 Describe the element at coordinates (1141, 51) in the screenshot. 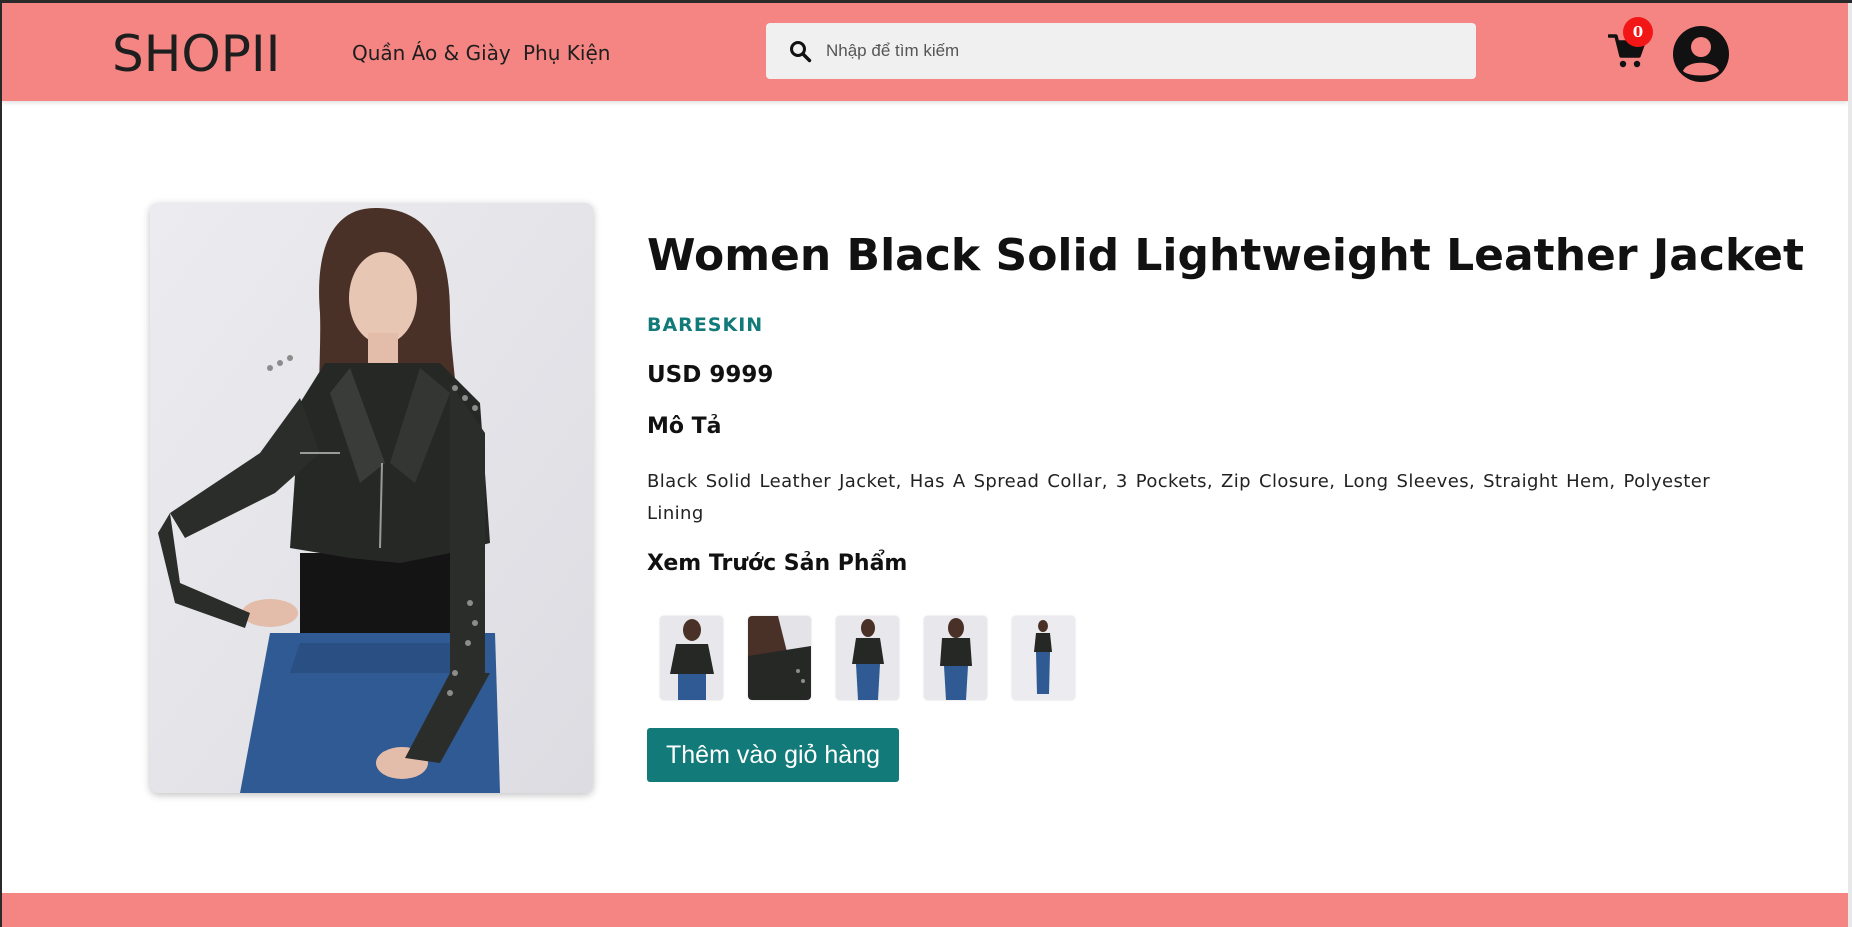

I see `search-input` at that location.